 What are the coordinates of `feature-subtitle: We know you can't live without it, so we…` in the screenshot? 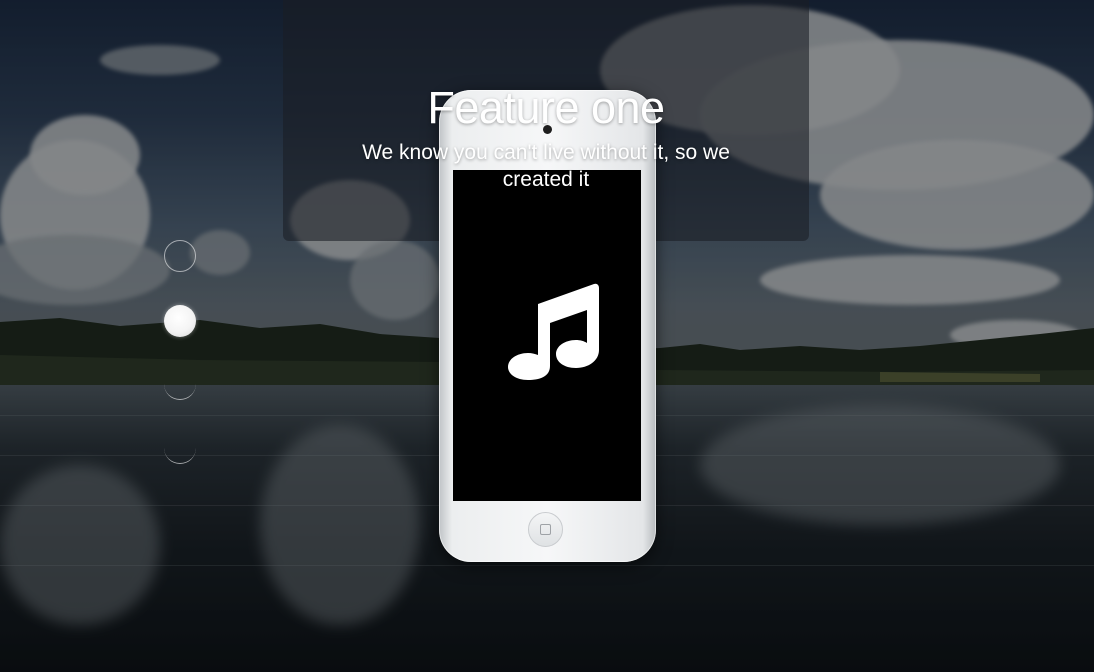 It's located at (546, 166).